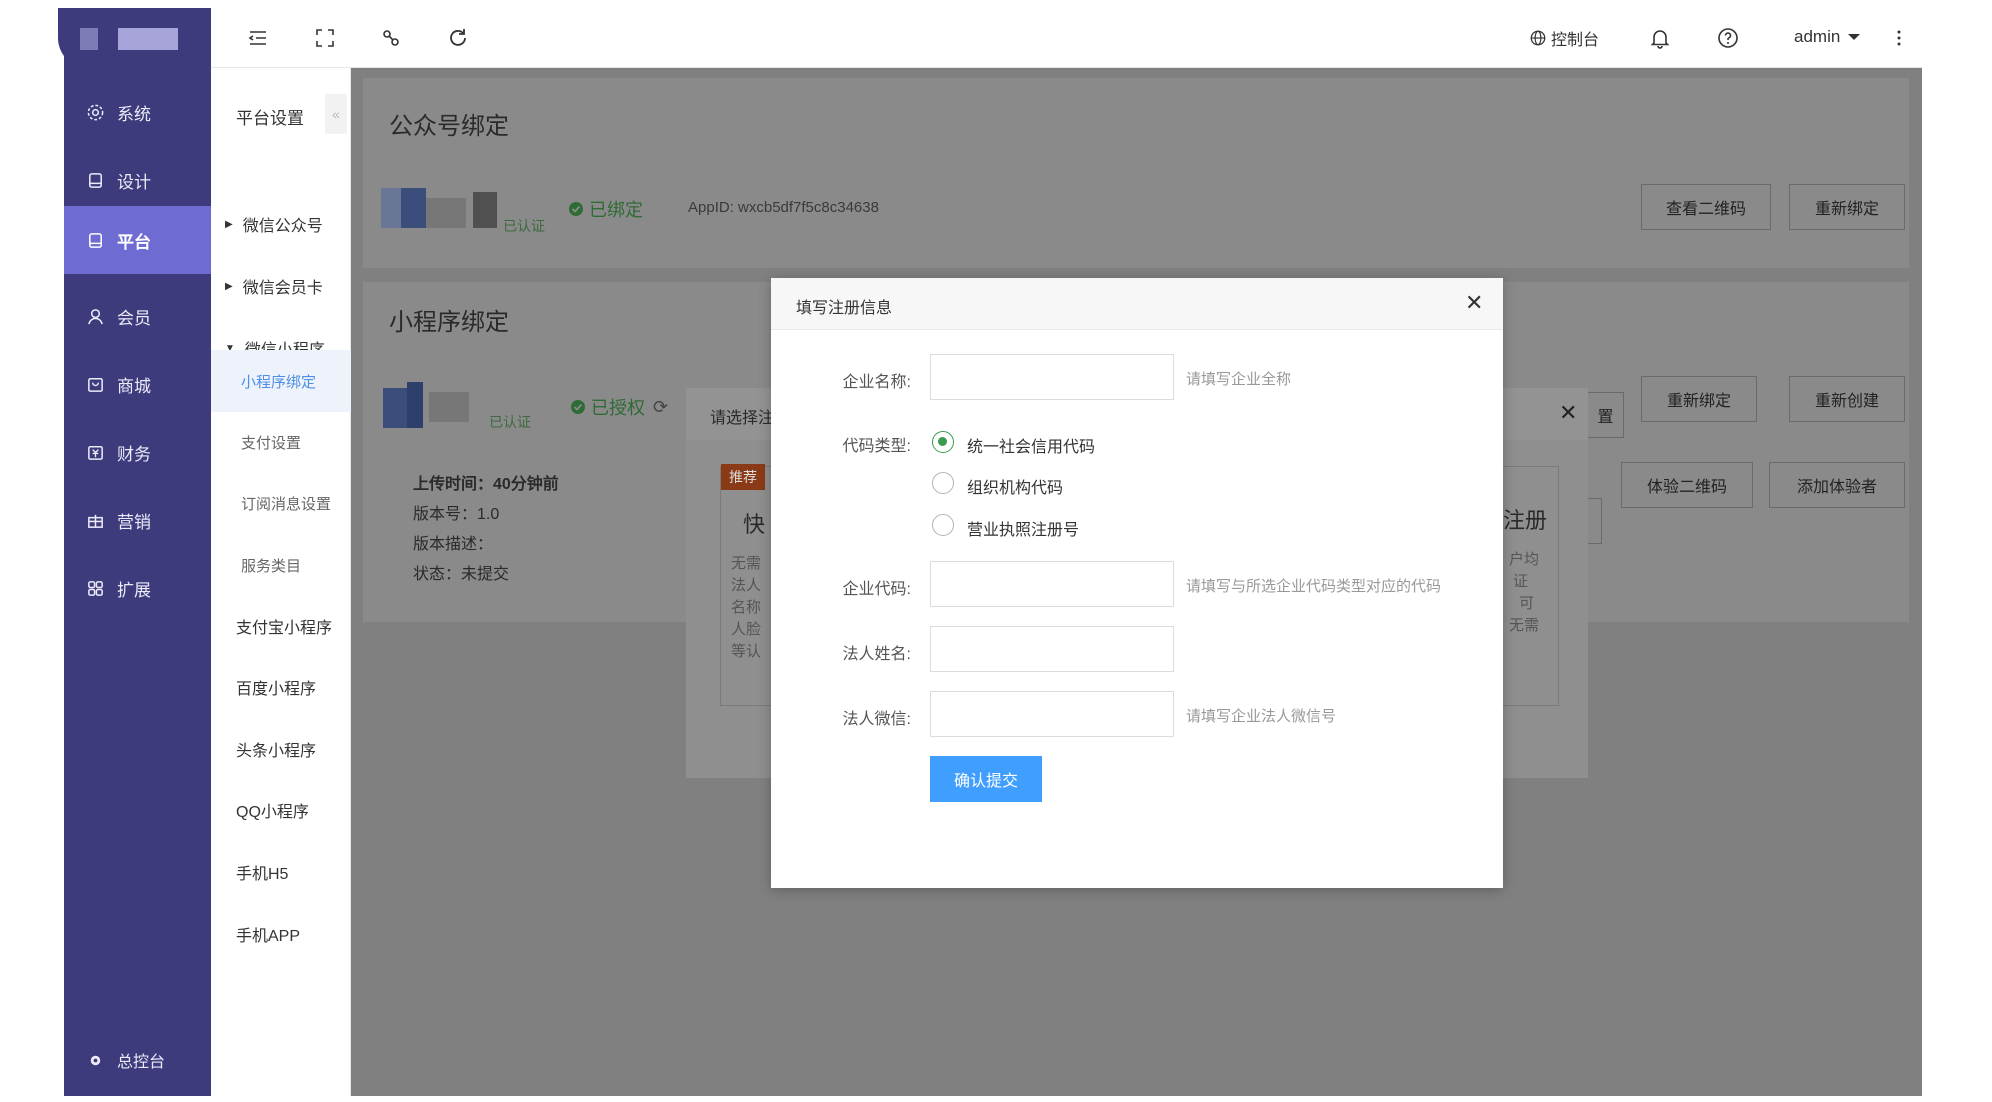 The height and width of the screenshot is (1102, 1992). I want to click on console-link: 控制台, so click(1564, 38).